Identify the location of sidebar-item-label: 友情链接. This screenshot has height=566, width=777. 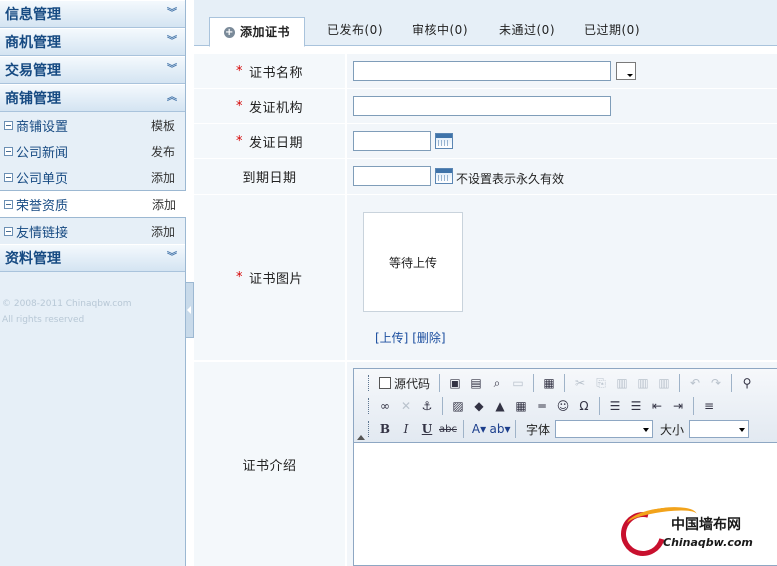
(42, 233).